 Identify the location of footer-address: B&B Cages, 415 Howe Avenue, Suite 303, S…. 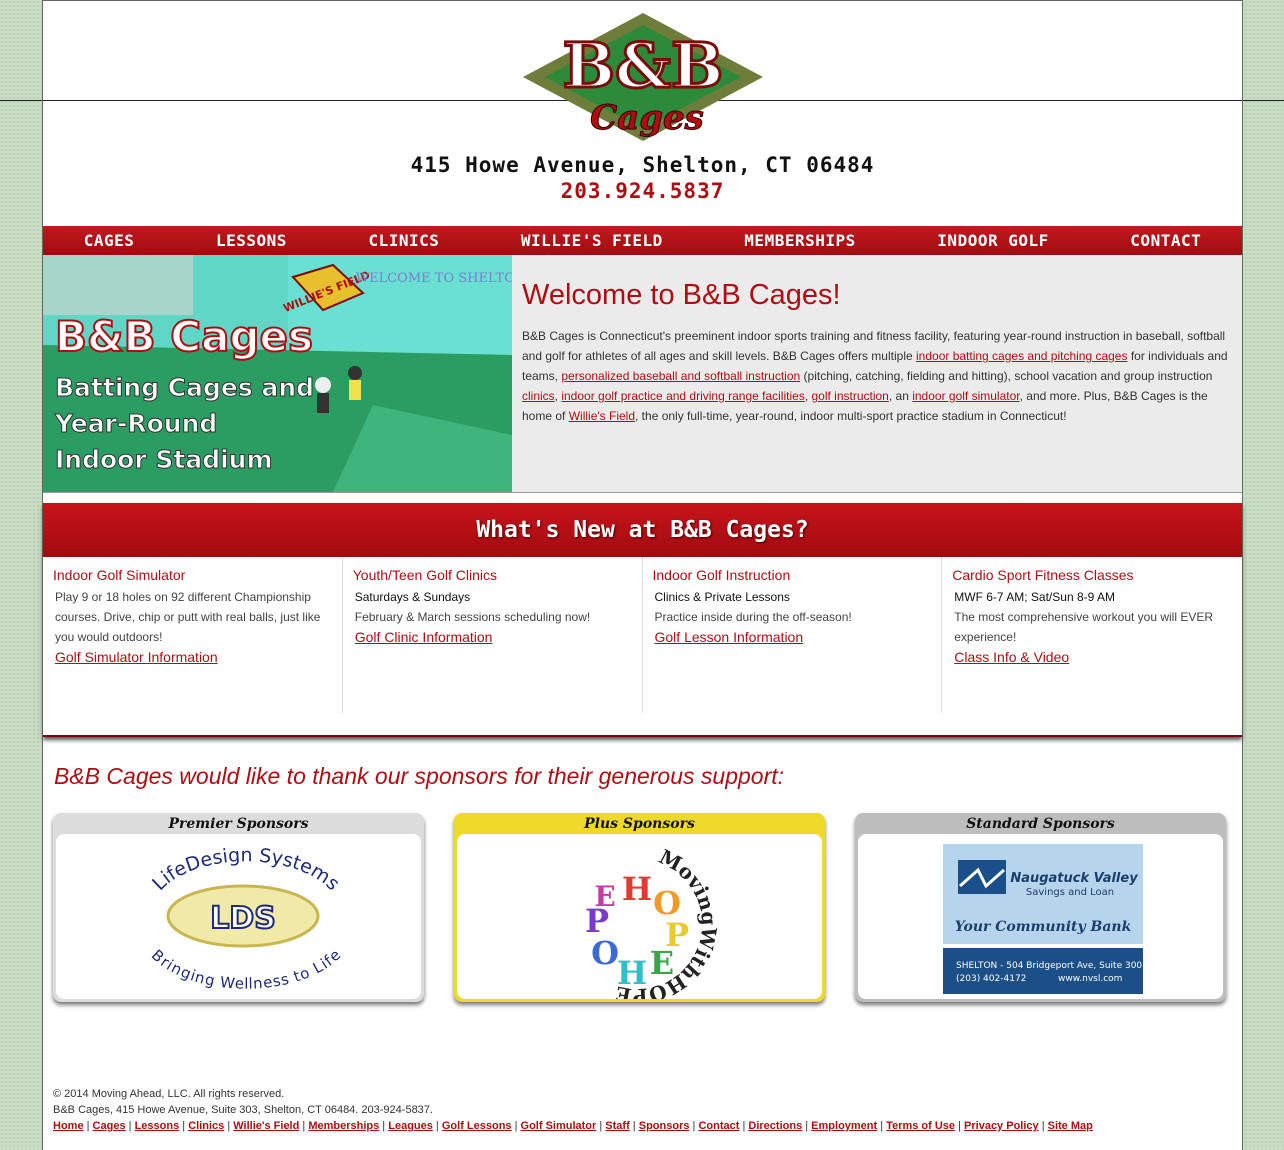
(243, 1110).